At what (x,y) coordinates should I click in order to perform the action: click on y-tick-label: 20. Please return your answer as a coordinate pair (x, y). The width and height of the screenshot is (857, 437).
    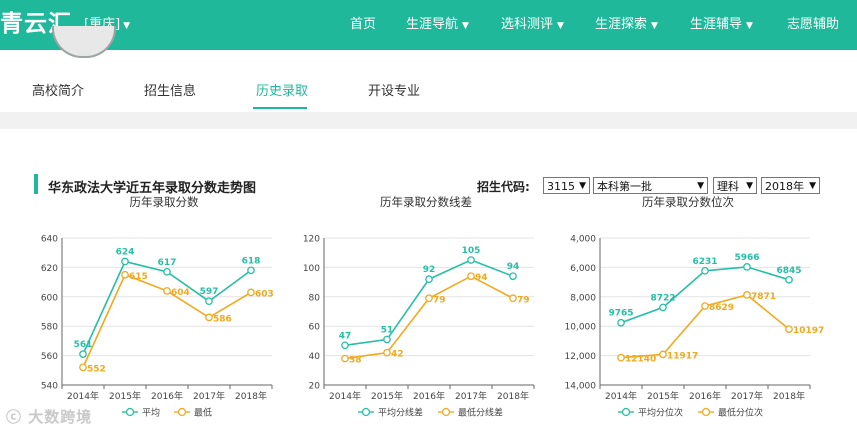
    Looking at the image, I should click on (315, 387).